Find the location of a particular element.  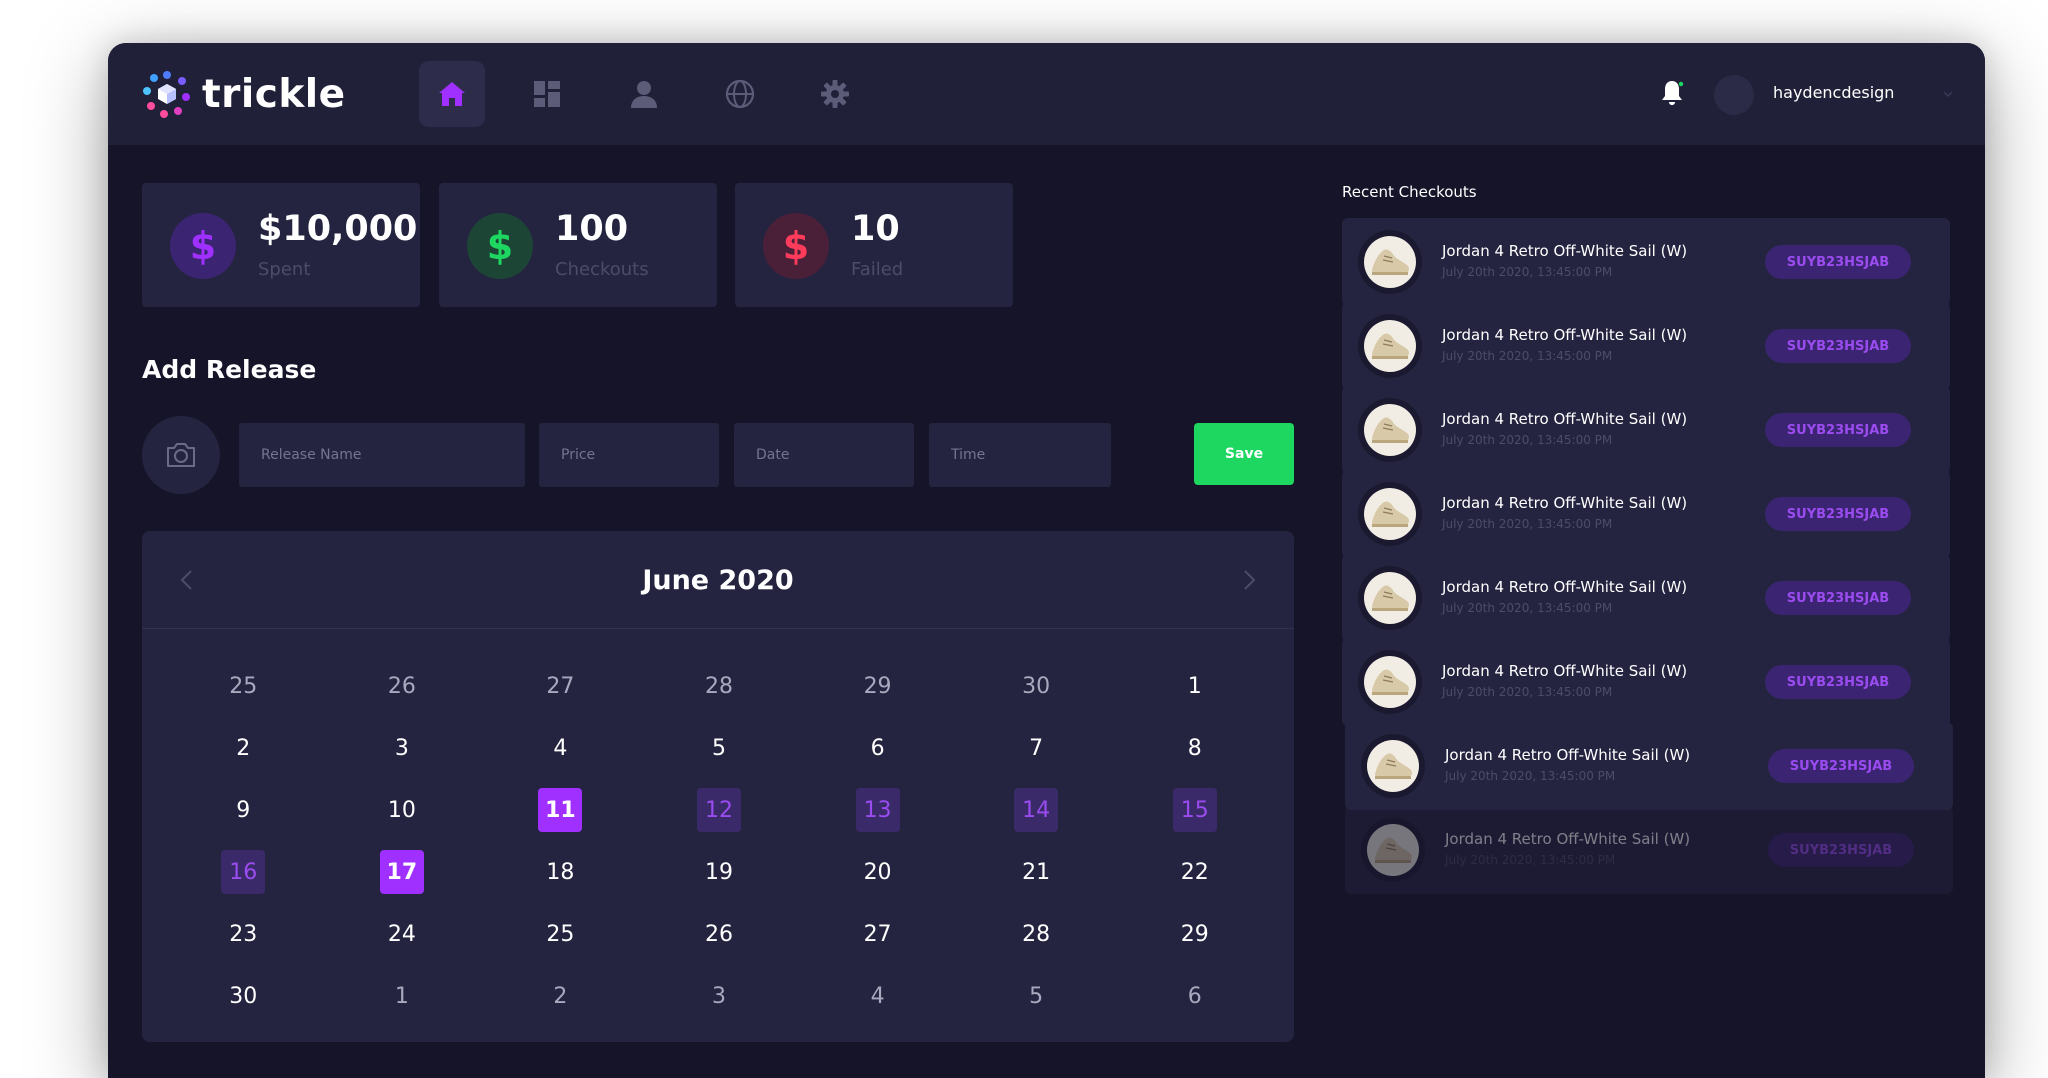

calendar-day: 10 is located at coordinates (402, 810).